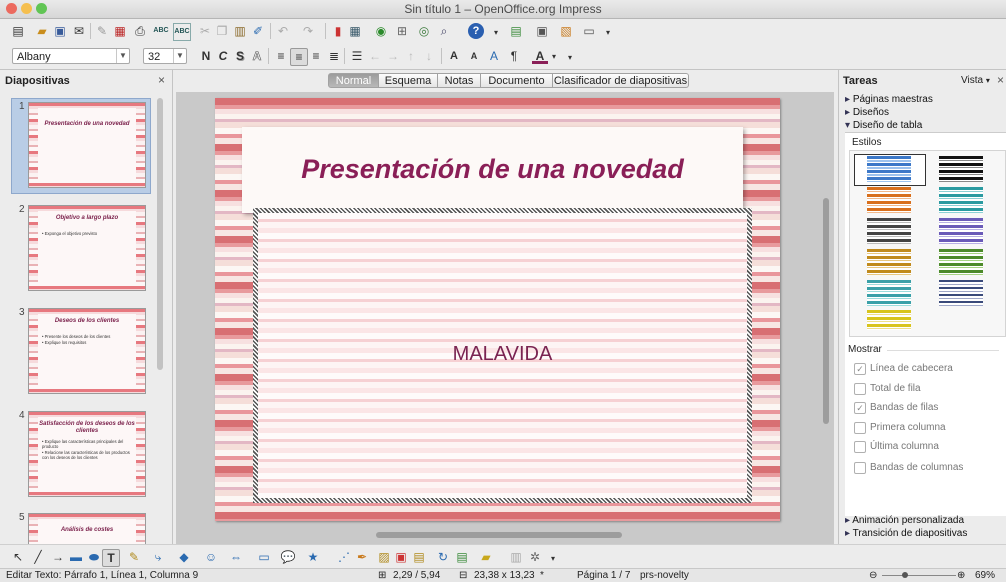  What do you see at coordinates (257, 56) in the screenshot?
I see `outline-button: A` at bounding box center [257, 56].